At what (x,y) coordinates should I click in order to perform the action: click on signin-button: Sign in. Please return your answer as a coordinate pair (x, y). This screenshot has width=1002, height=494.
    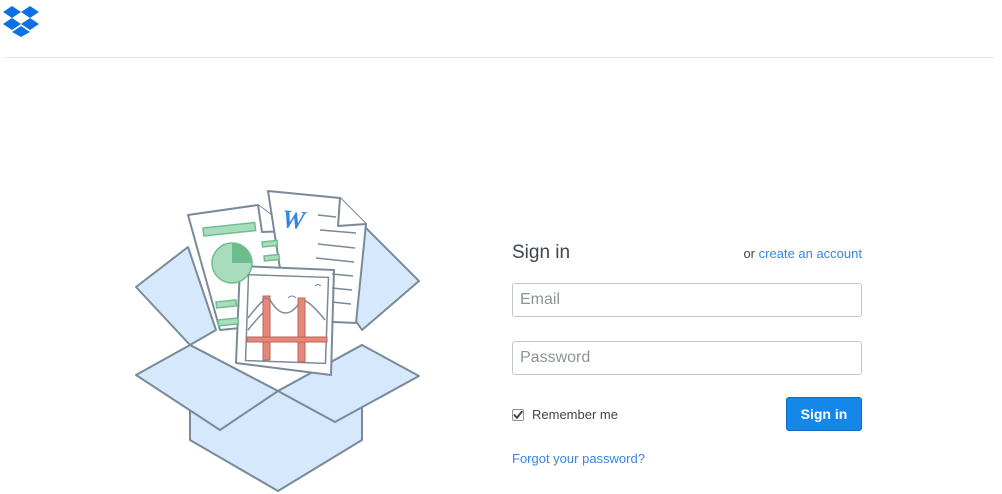
    Looking at the image, I should click on (824, 414).